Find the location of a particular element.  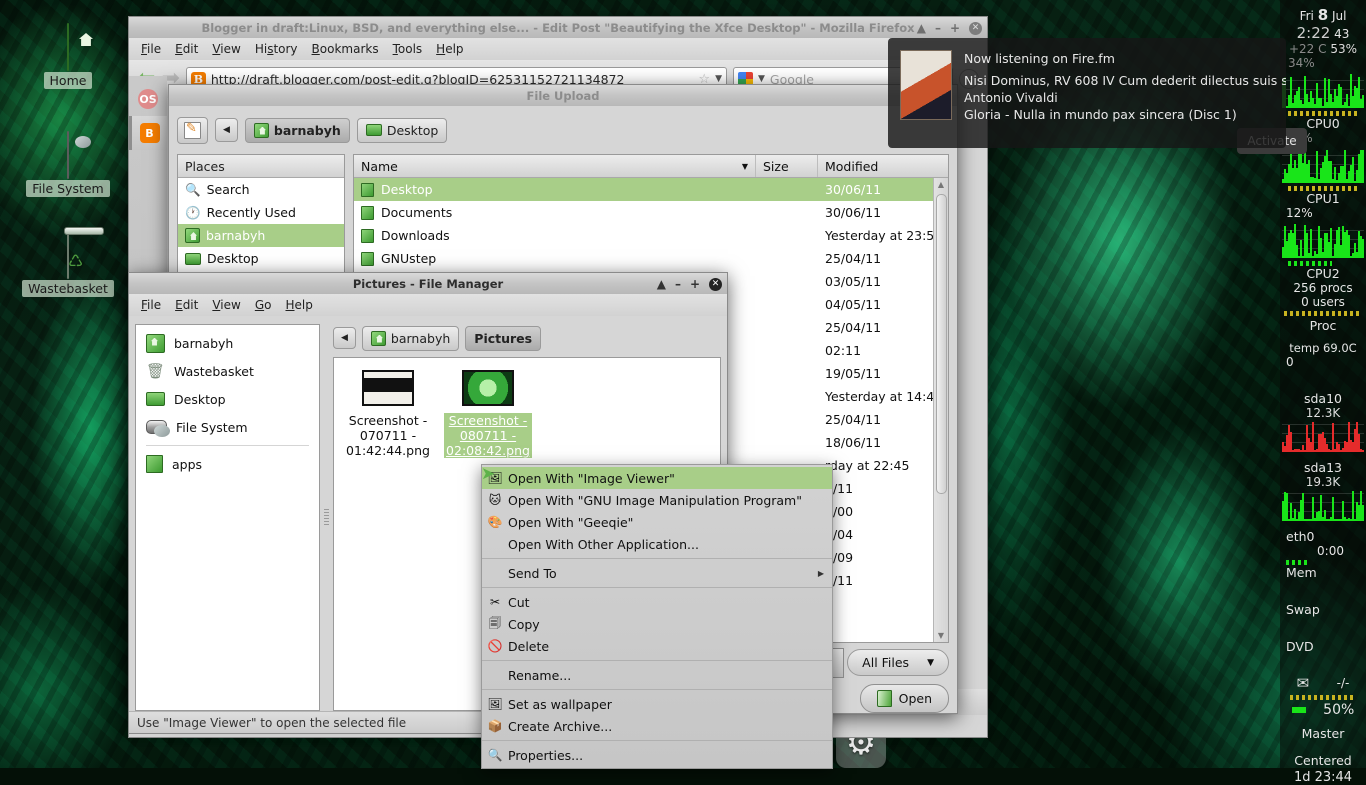

tab-blogger: B is located at coordinates (148, 133).